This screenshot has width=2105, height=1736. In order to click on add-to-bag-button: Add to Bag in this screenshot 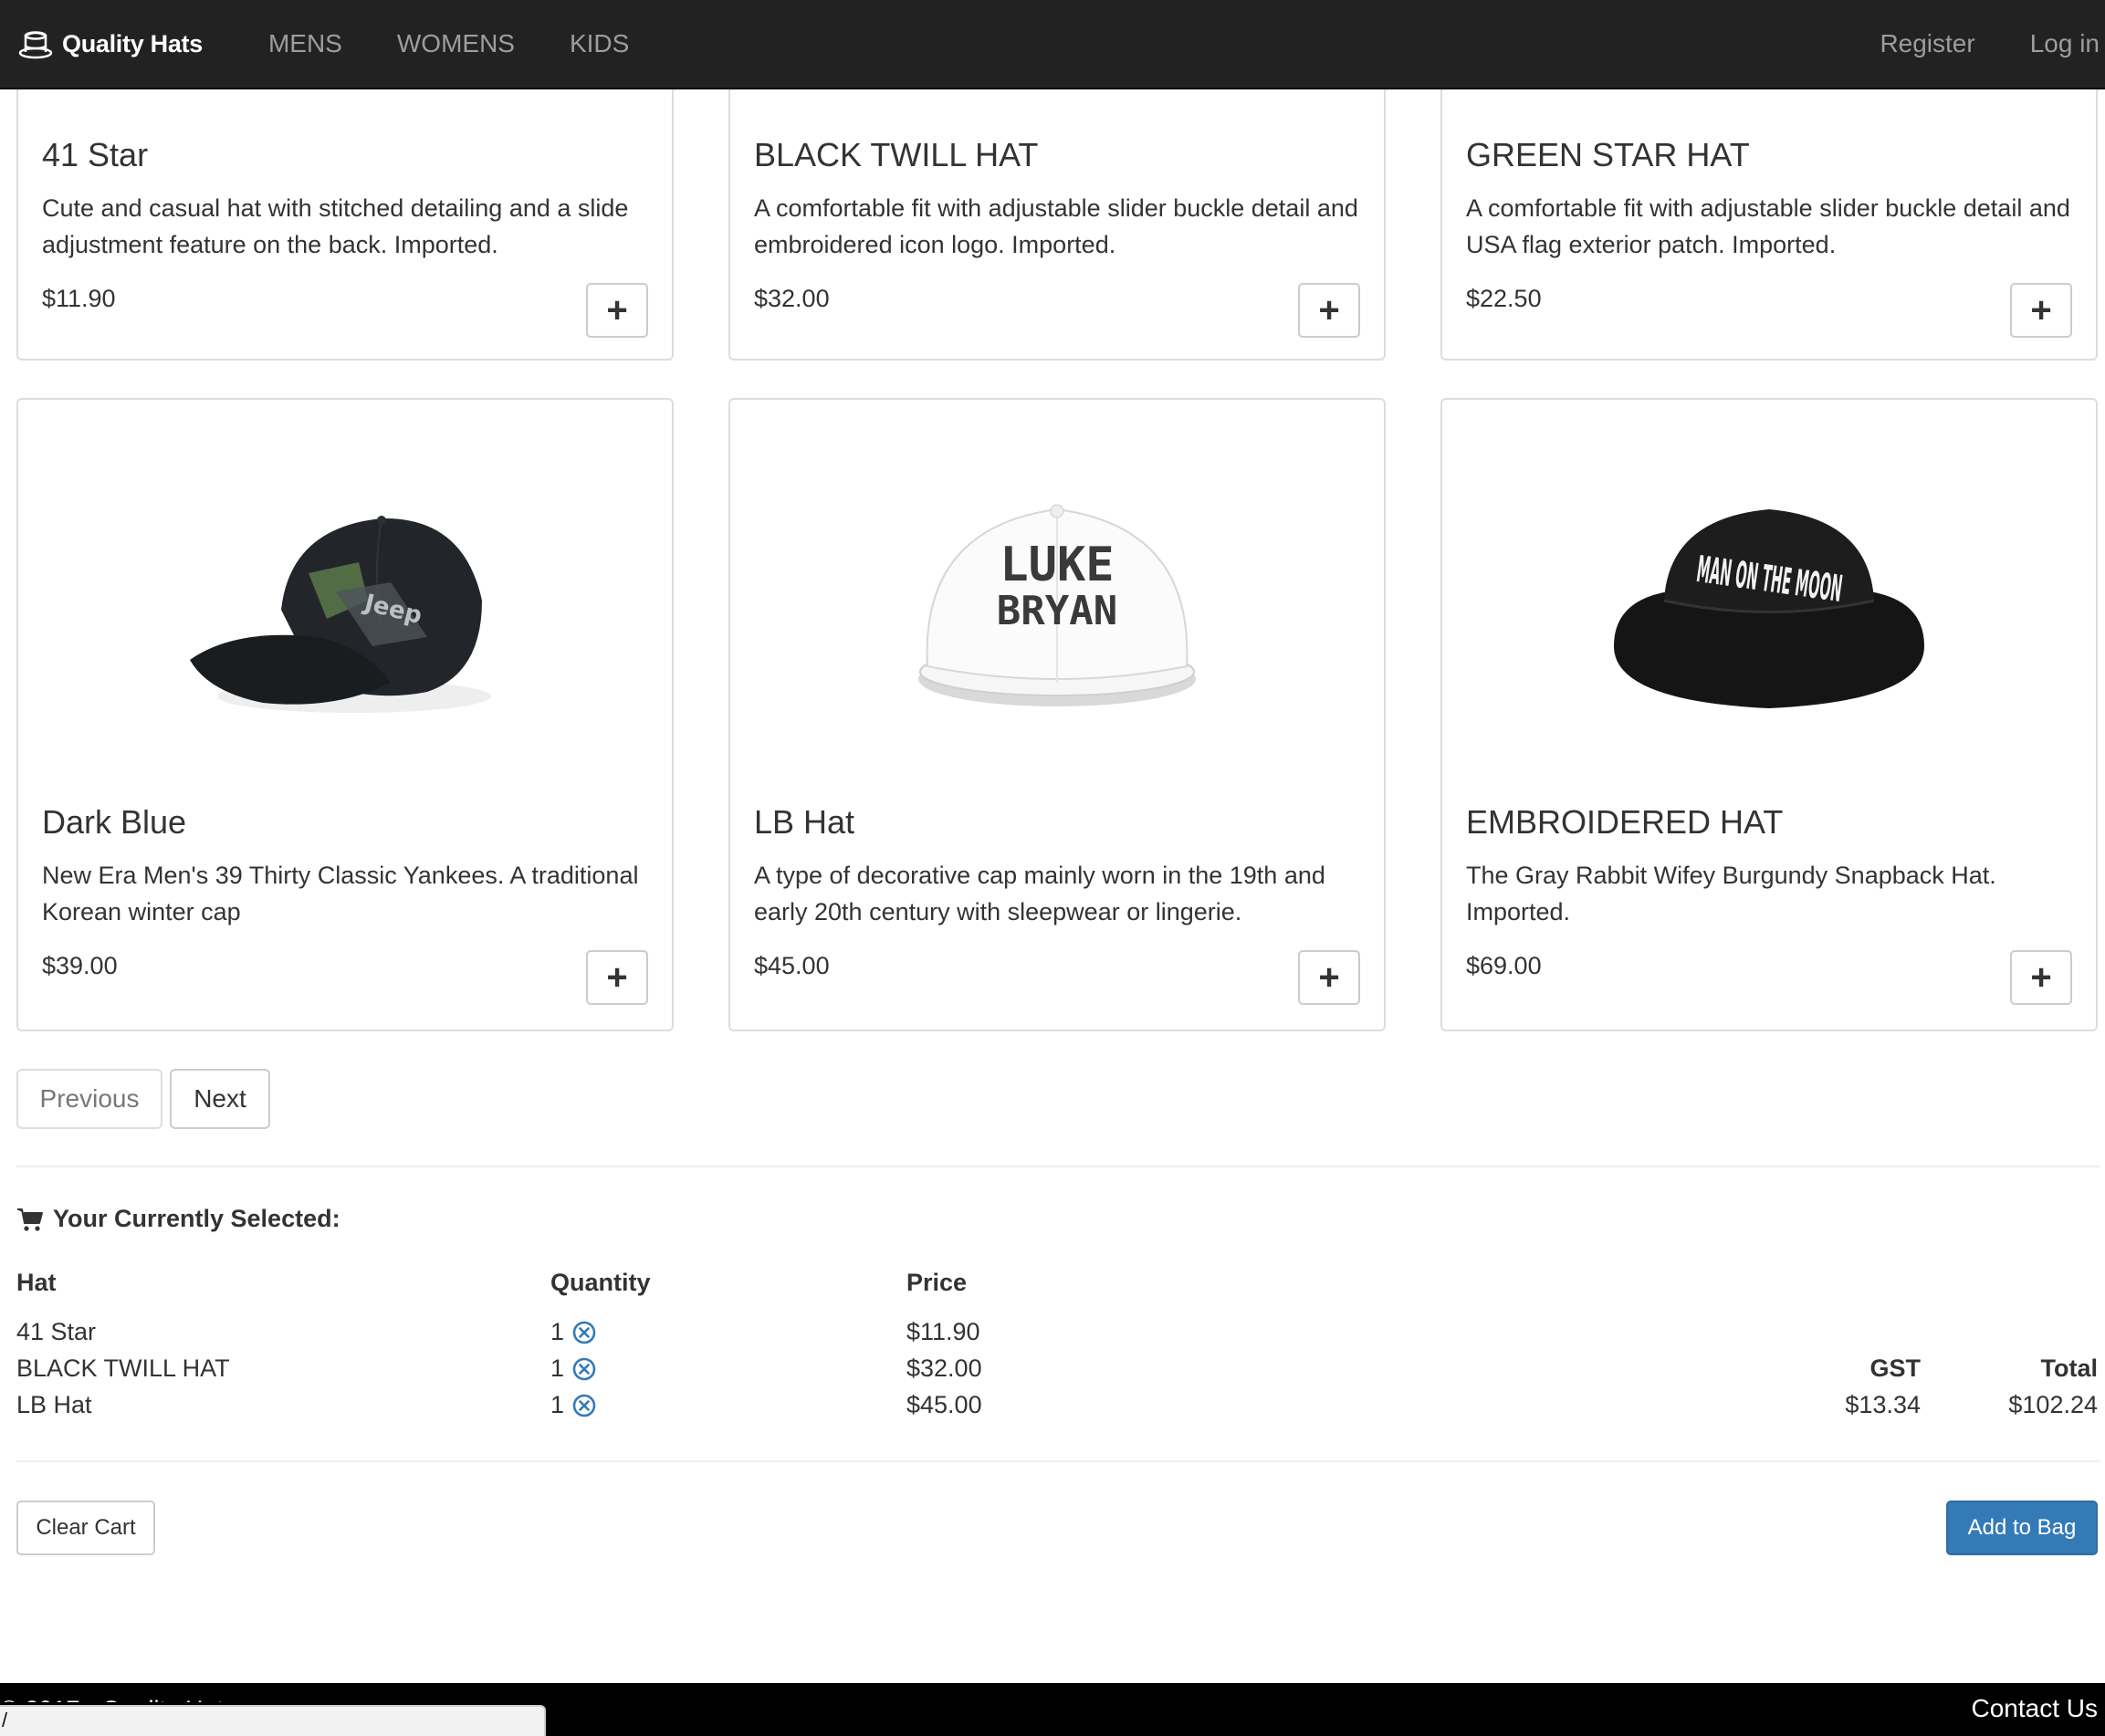, I will do `click(2022, 1528)`.